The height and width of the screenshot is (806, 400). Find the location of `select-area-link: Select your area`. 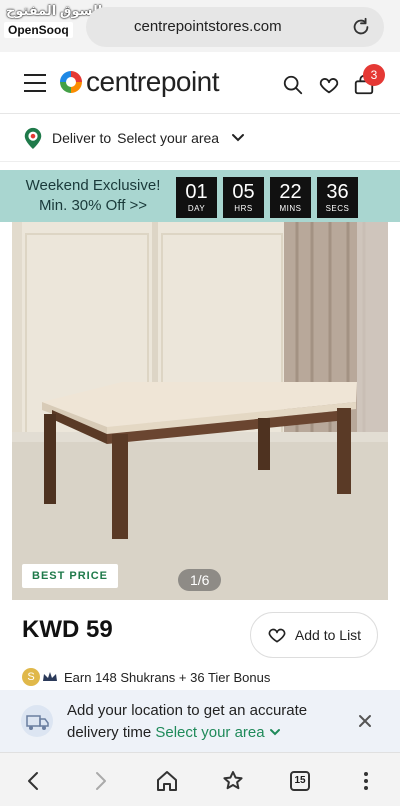

select-area-link: Select your area is located at coordinates (217, 732).